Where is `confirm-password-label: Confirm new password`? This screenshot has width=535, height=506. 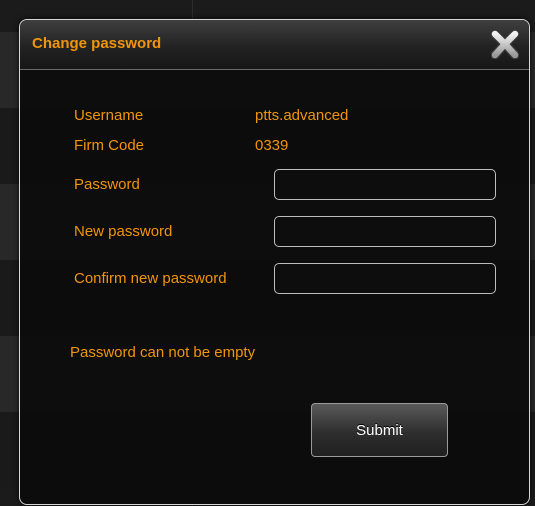 confirm-password-label: Confirm new password is located at coordinates (150, 278).